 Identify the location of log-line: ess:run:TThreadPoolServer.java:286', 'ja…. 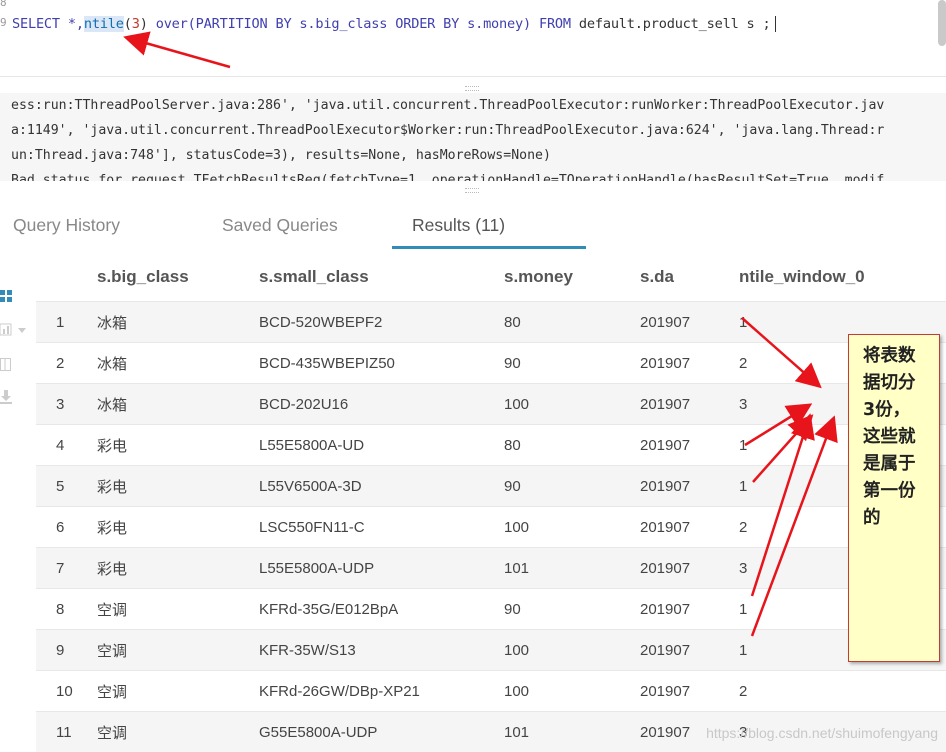
(473, 105).